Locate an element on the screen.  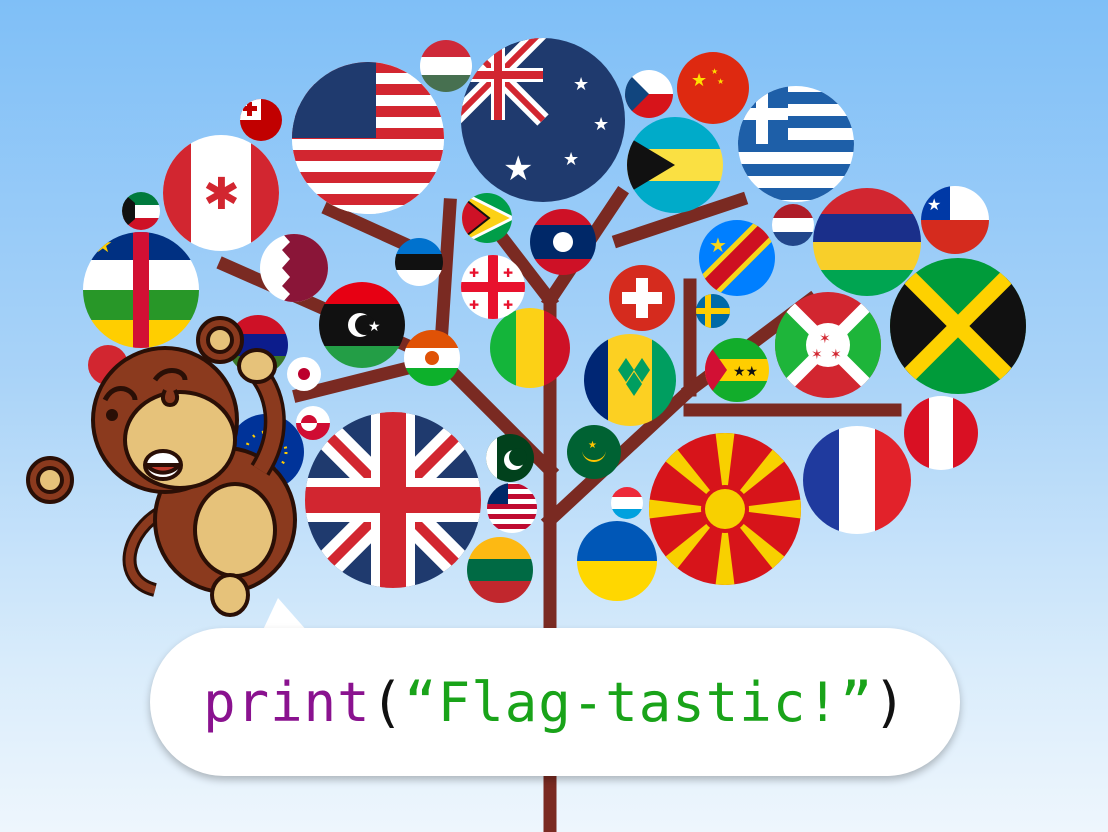
bahamas-flag is located at coordinates (675, 165).